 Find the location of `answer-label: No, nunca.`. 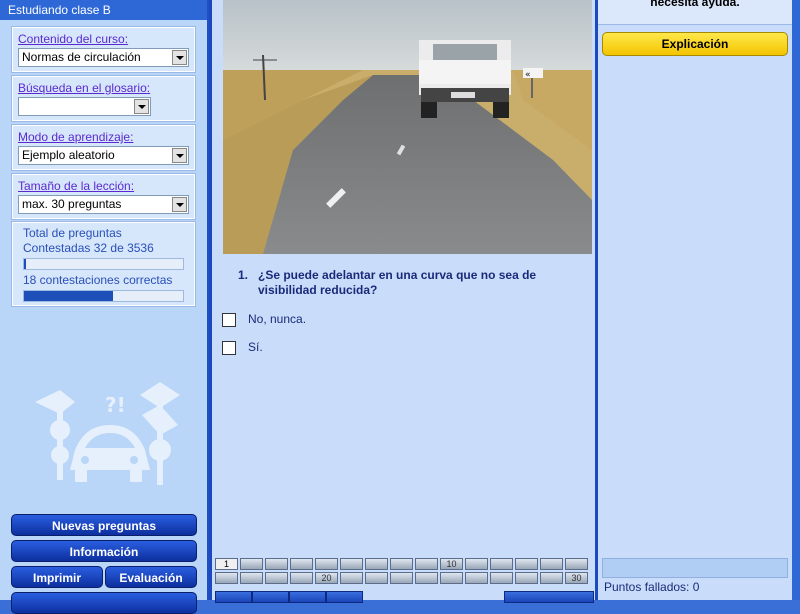

answer-label: No, nunca. is located at coordinates (277, 319).